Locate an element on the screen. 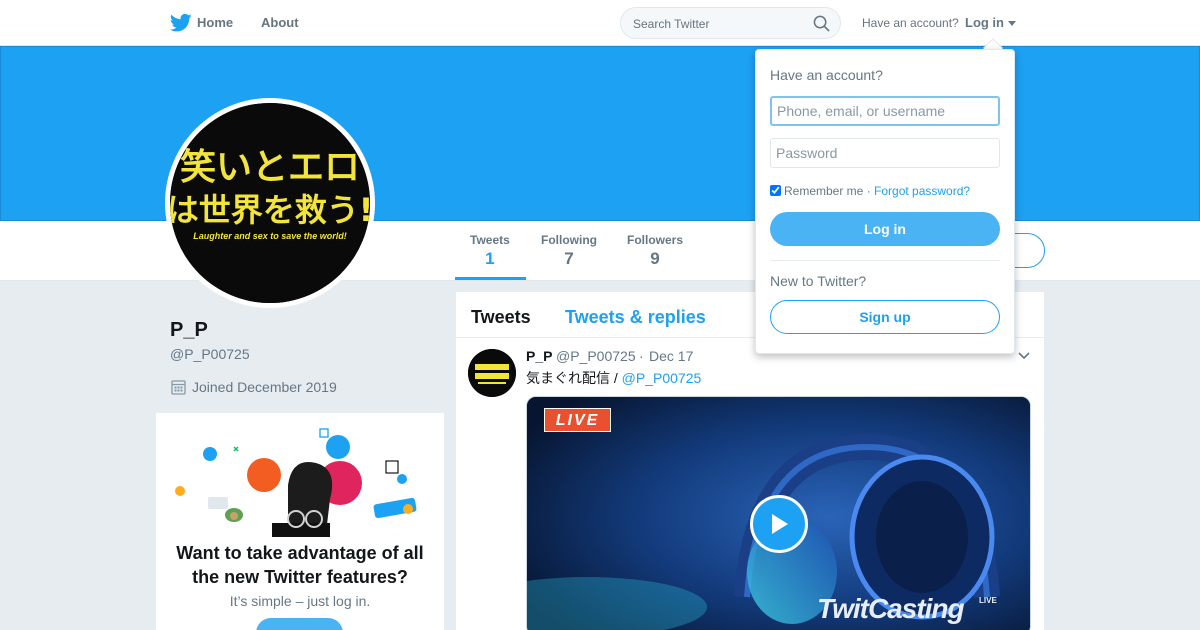  tweet-mention-link: @P_P00725 is located at coordinates (662, 378).